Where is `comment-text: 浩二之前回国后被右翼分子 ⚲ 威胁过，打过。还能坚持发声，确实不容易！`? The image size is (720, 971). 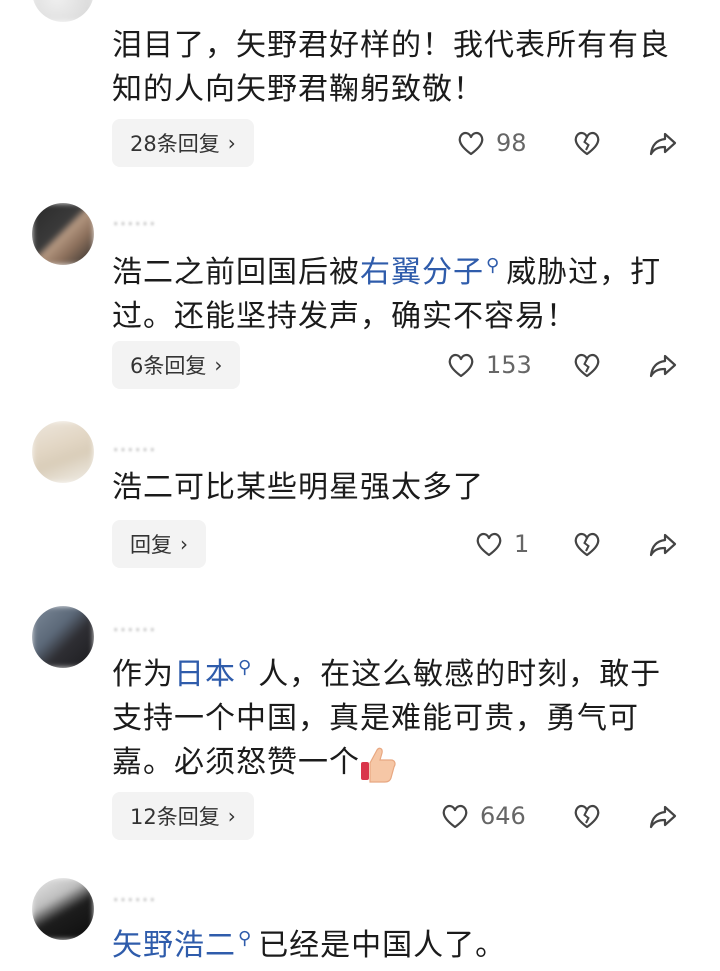 comment-text: 浩二之前回国后被右翼分子 ⚲ 威胁过，打过。还能坚持发声，确实不容易！ is located at coordinates (392, 291).